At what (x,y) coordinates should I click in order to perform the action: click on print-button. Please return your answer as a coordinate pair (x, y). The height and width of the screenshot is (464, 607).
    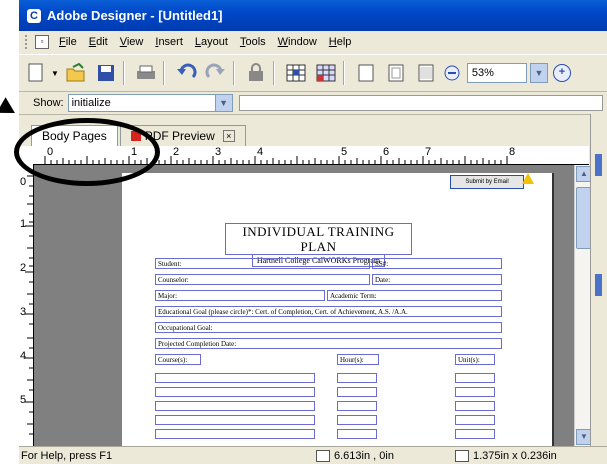
    Looking at the image, I should click on (146, 73).